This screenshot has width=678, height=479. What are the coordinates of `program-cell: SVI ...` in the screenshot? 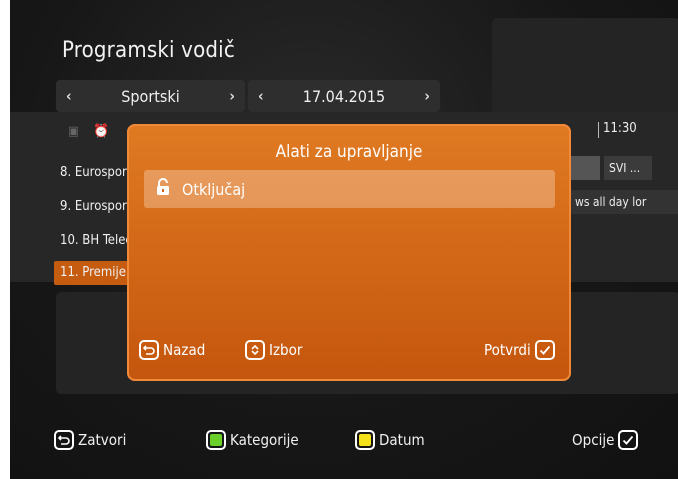 It's located at (628, 168).